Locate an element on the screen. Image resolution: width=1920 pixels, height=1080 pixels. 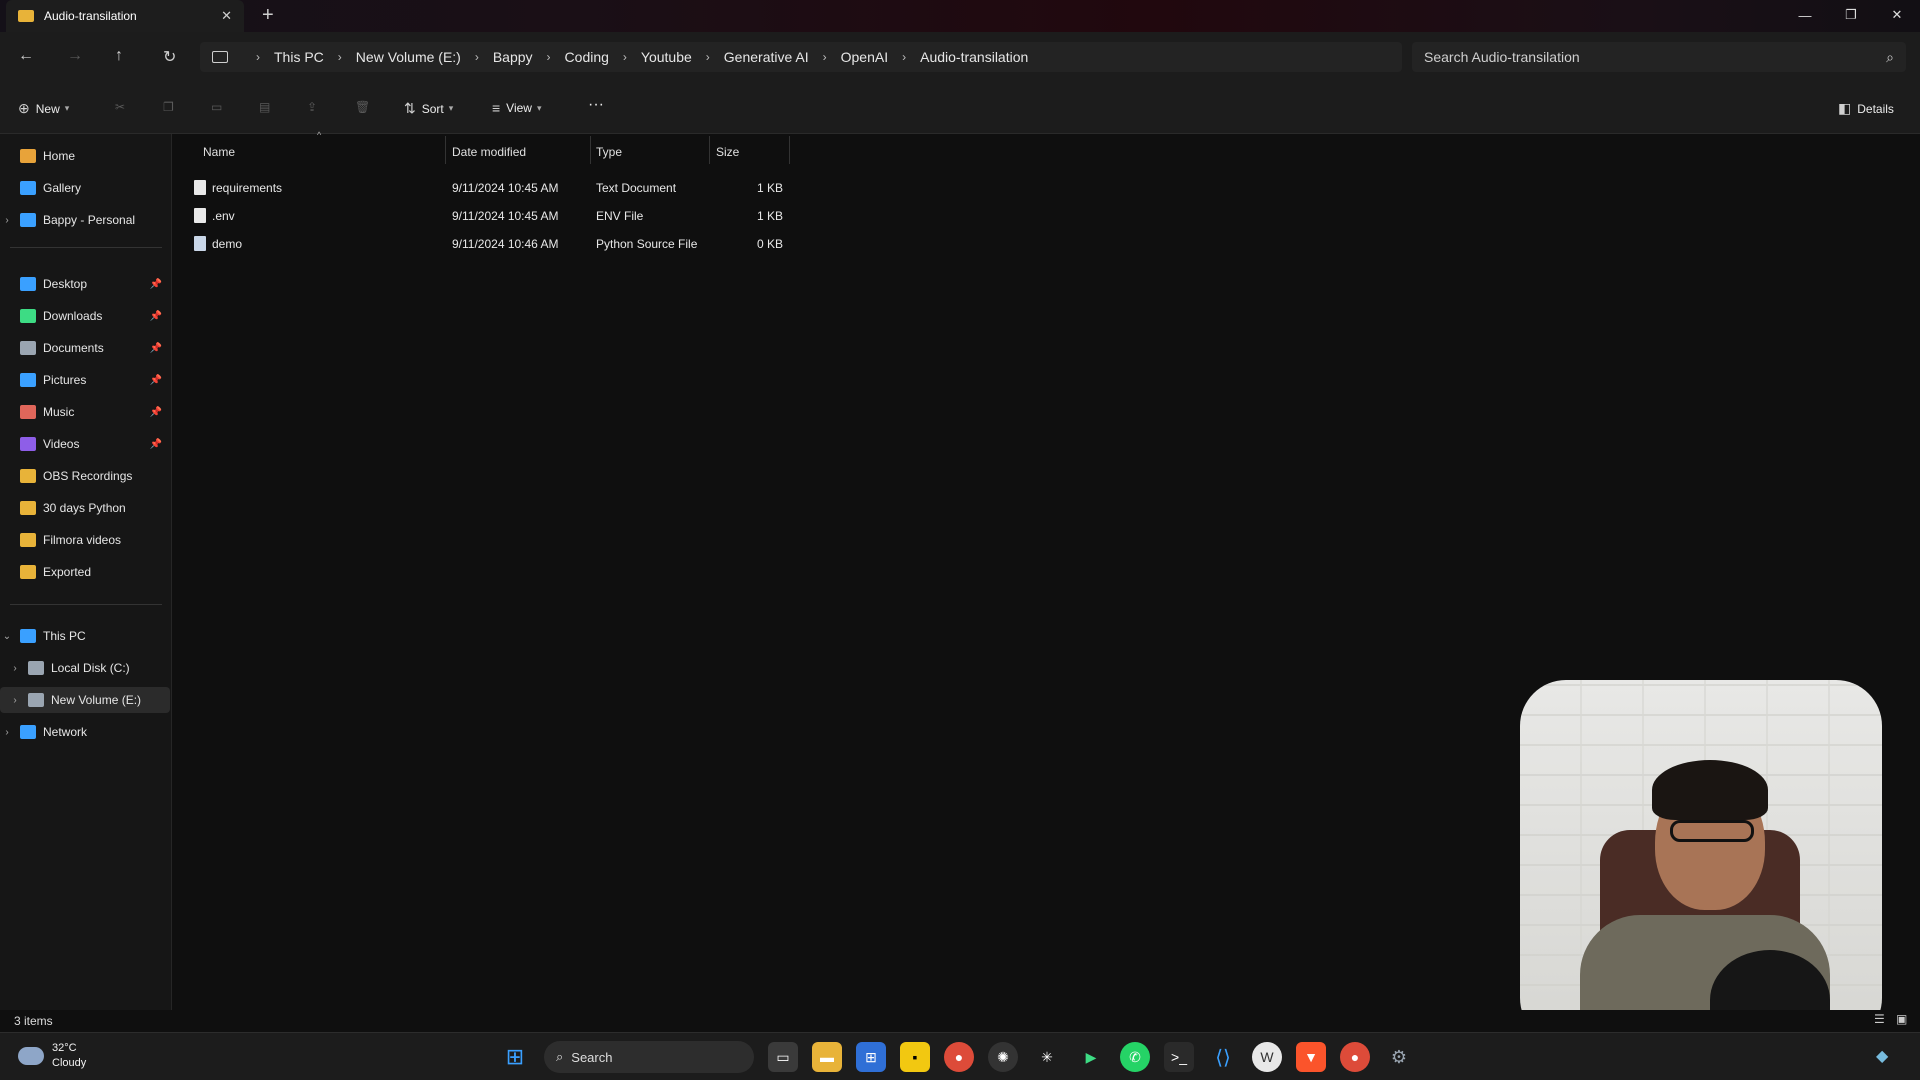
whatsapp-icon: ✆ is located at coordinates (1135, 1057).